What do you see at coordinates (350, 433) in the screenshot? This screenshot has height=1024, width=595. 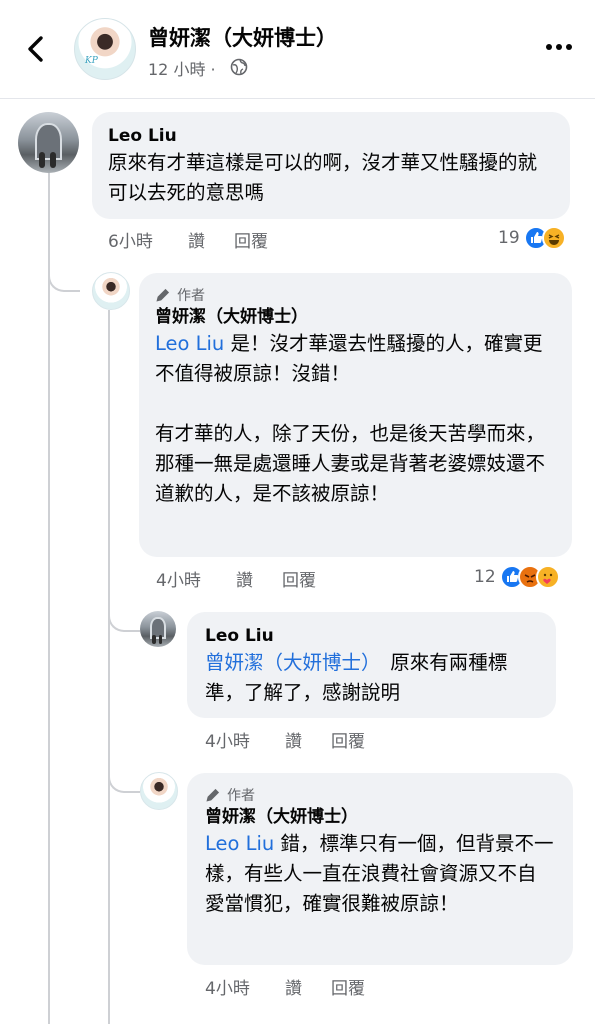 I see `comment-text-paragraph: 有才華的人，除了天份，也是後天苦學而來，` at bounding box center [350, 433].